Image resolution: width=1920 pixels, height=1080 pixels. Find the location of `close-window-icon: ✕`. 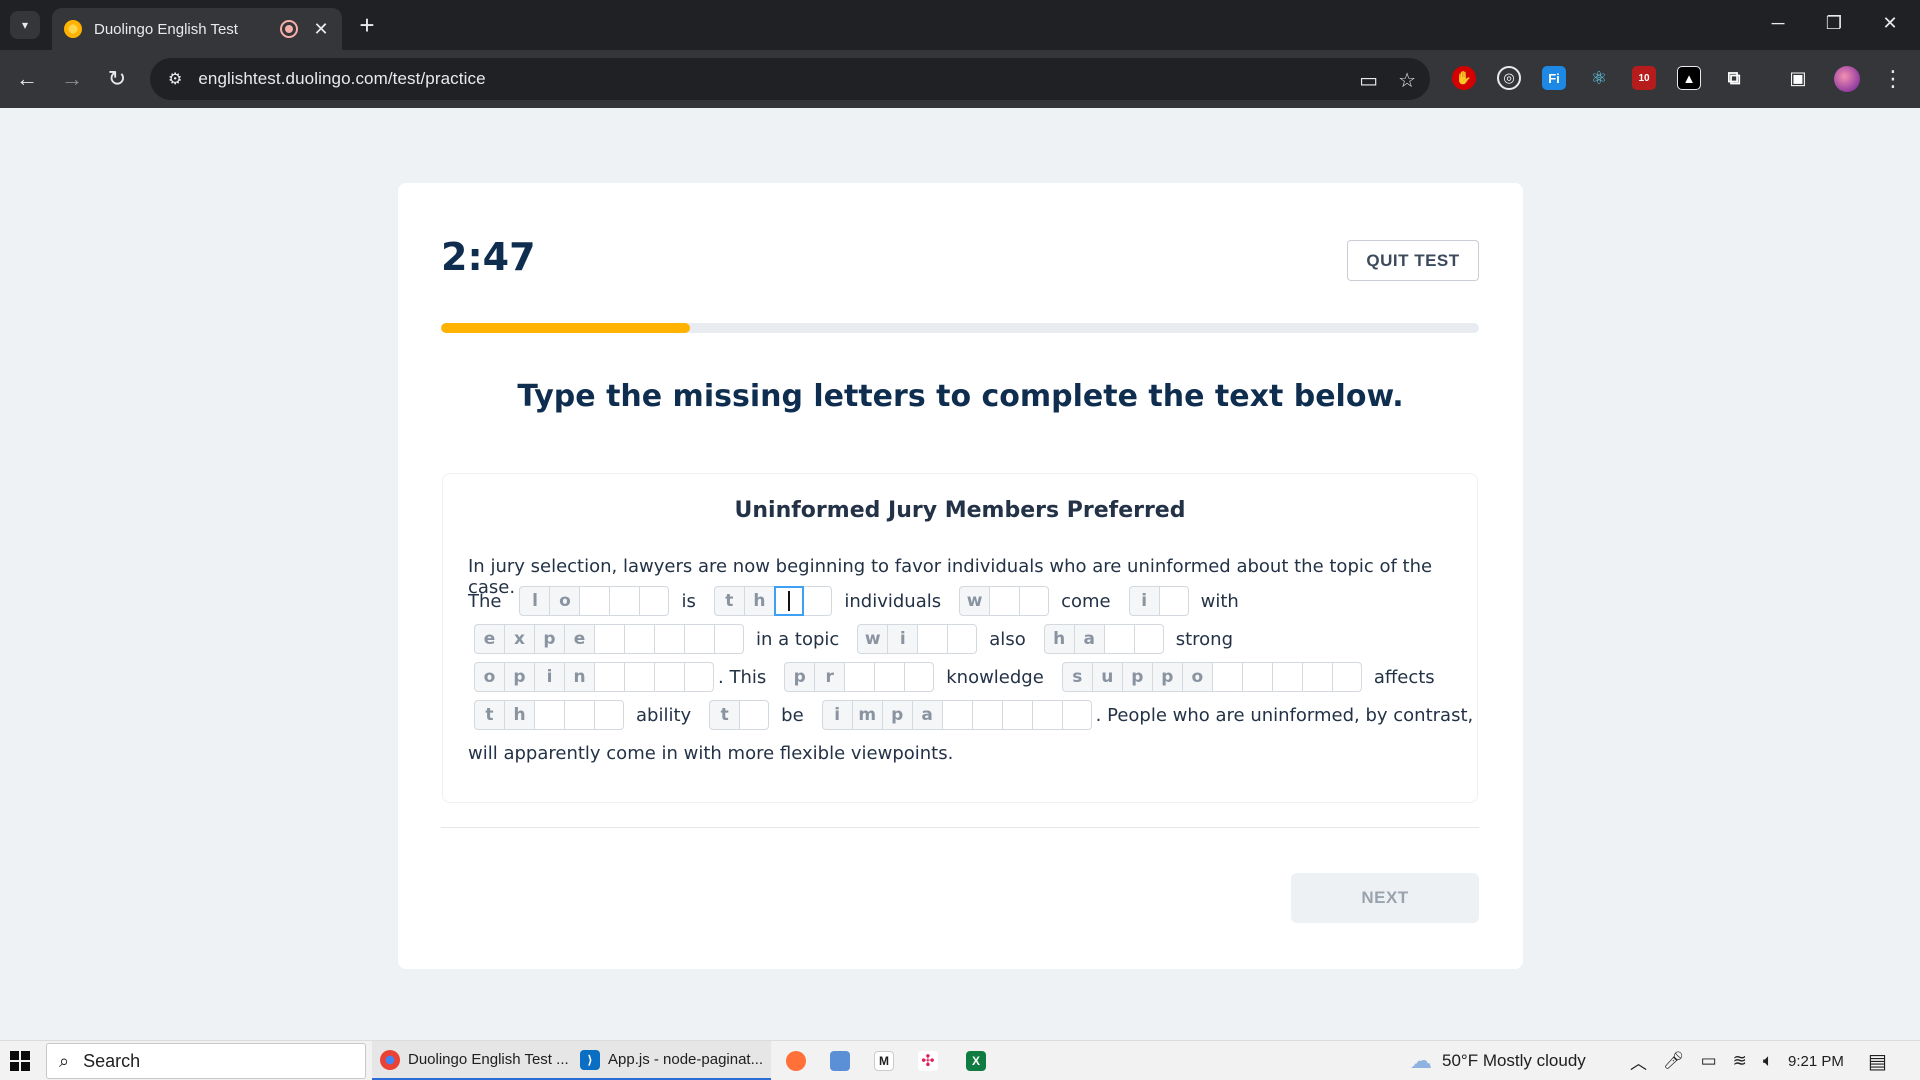

close-window-icon: ✕ is located at coordinates (1890, 23).